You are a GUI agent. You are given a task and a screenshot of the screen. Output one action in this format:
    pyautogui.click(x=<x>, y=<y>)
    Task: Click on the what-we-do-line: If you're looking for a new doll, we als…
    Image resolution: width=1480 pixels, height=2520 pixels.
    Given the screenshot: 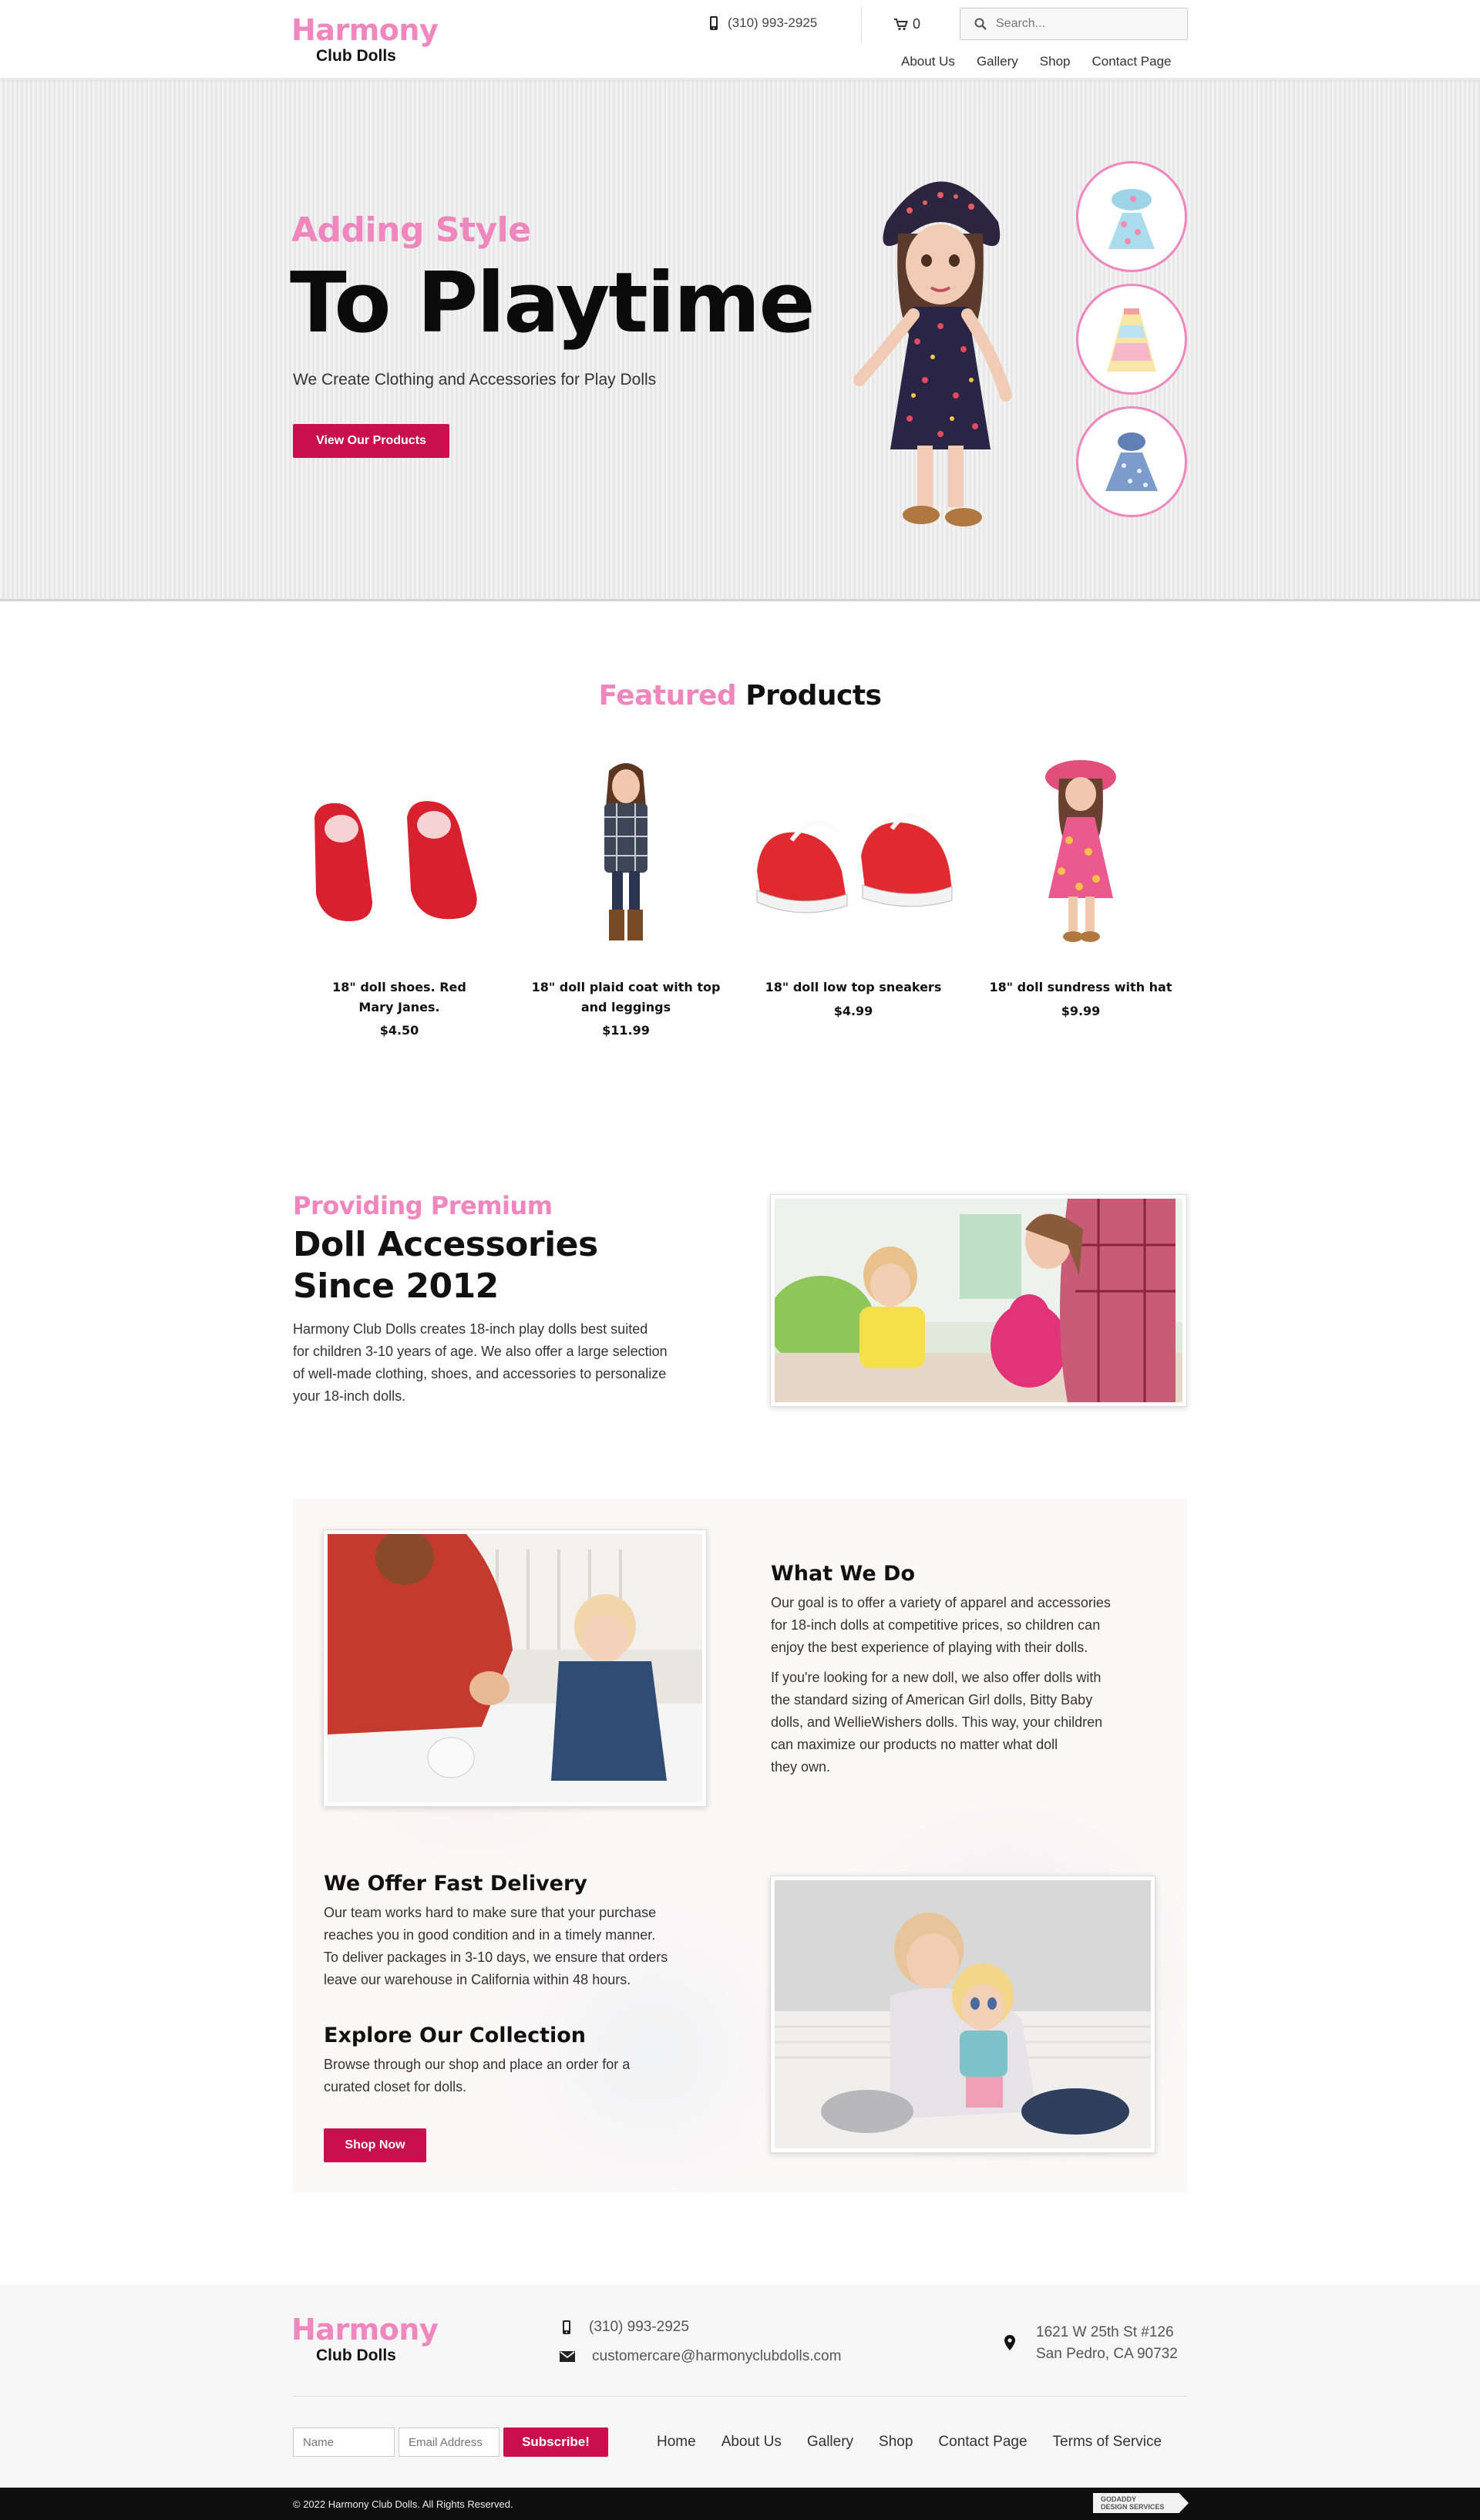 What is the action you would take?
    pyautogui.click(x=937, y=1678)
    